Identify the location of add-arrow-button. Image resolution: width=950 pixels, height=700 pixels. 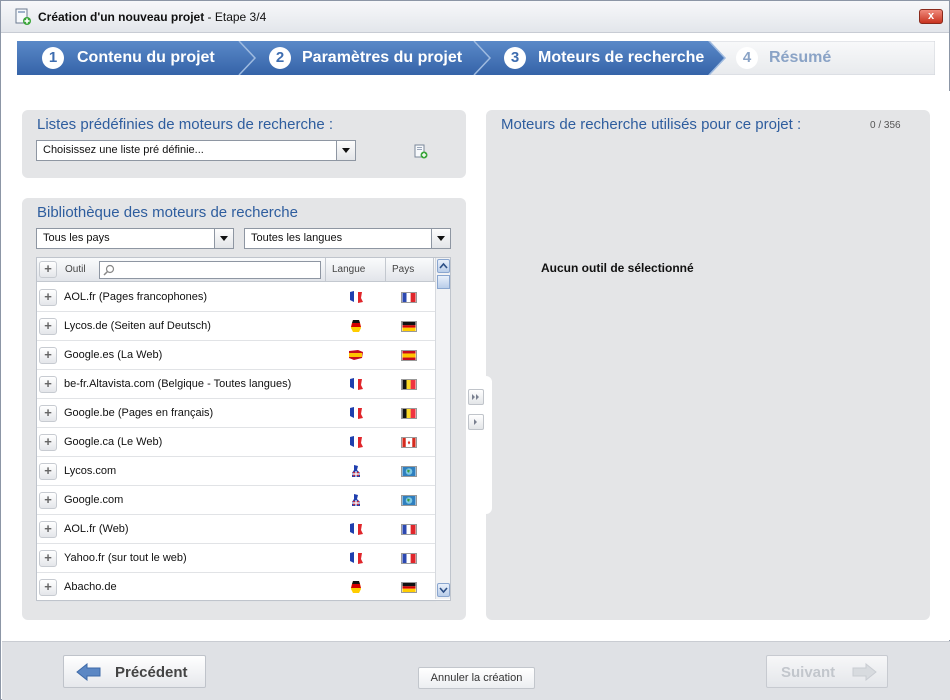
(476, 422).